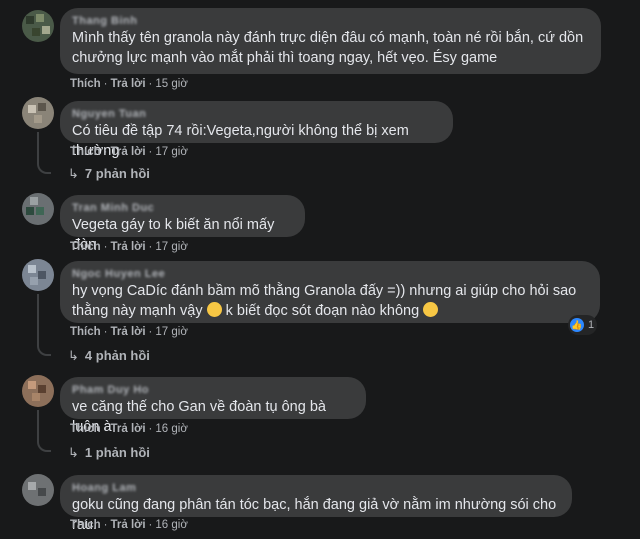 This screenshot has height=539, width=640. I want to click on comment-time: 15 giờ, so click(171, 84).